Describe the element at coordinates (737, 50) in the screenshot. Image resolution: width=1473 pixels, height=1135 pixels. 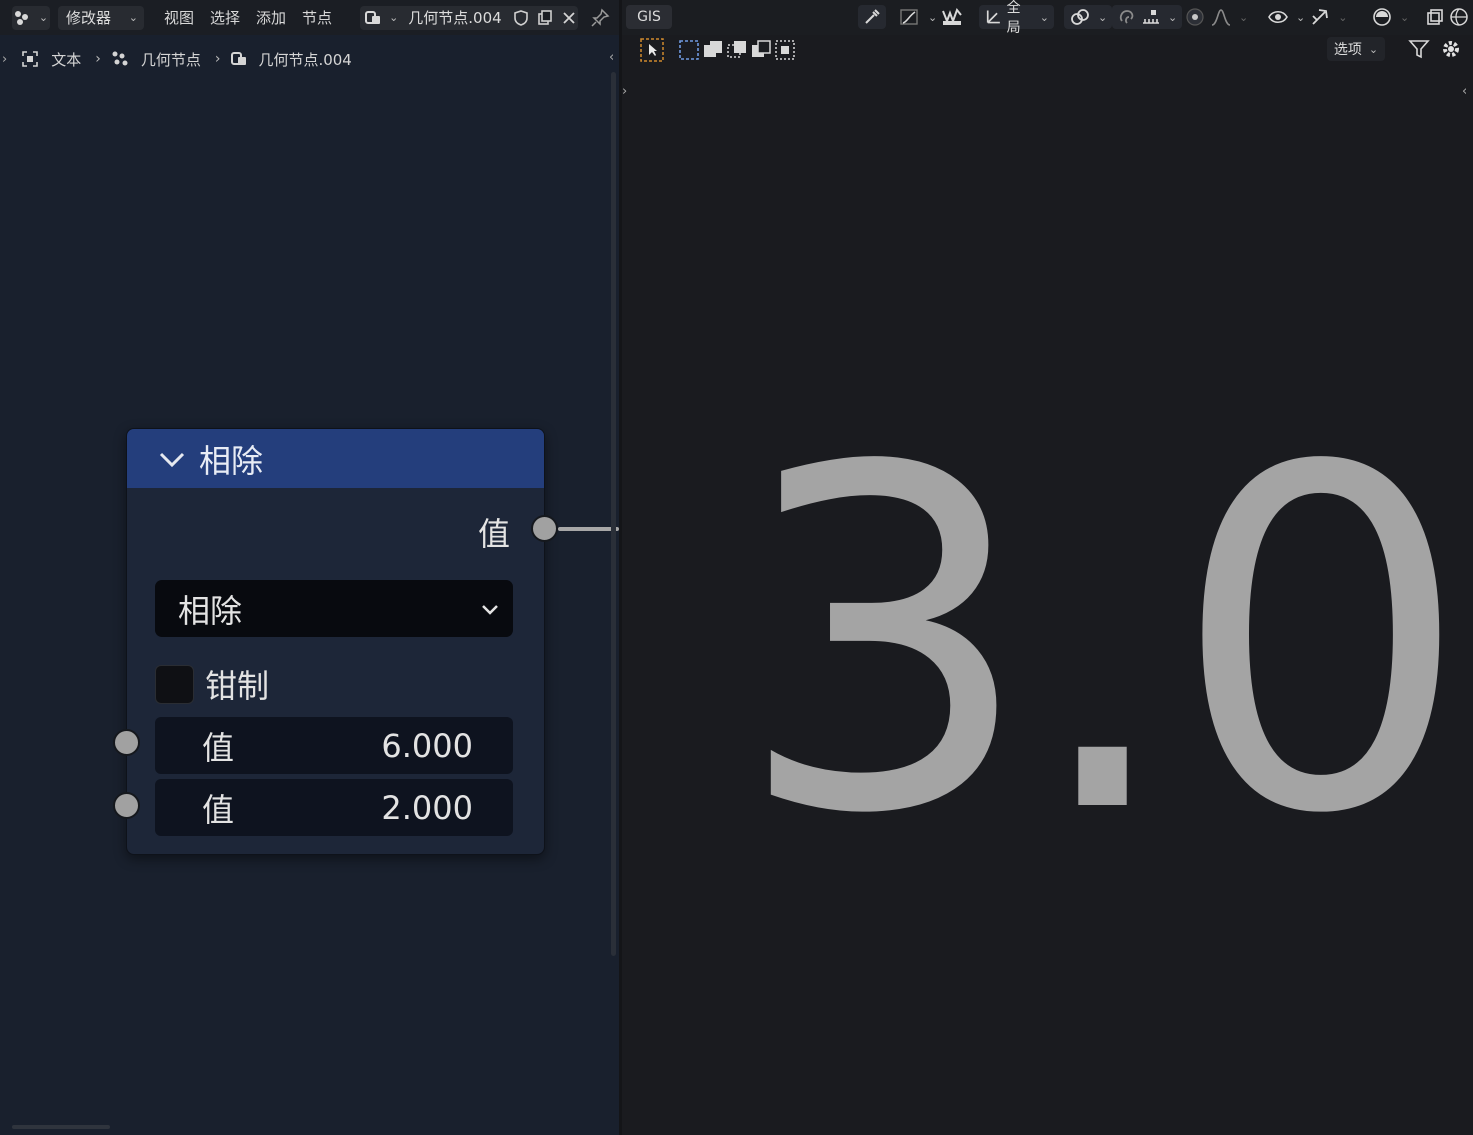
I see `select-box-subtract-icon` at that location.